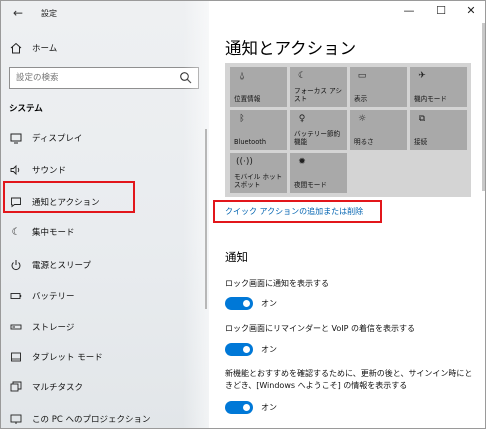 The image size is (486, 429). Describe the element at coordinates (250, 142) in the screenshot. I see `quick-action-label: Bluetooth` at that location.